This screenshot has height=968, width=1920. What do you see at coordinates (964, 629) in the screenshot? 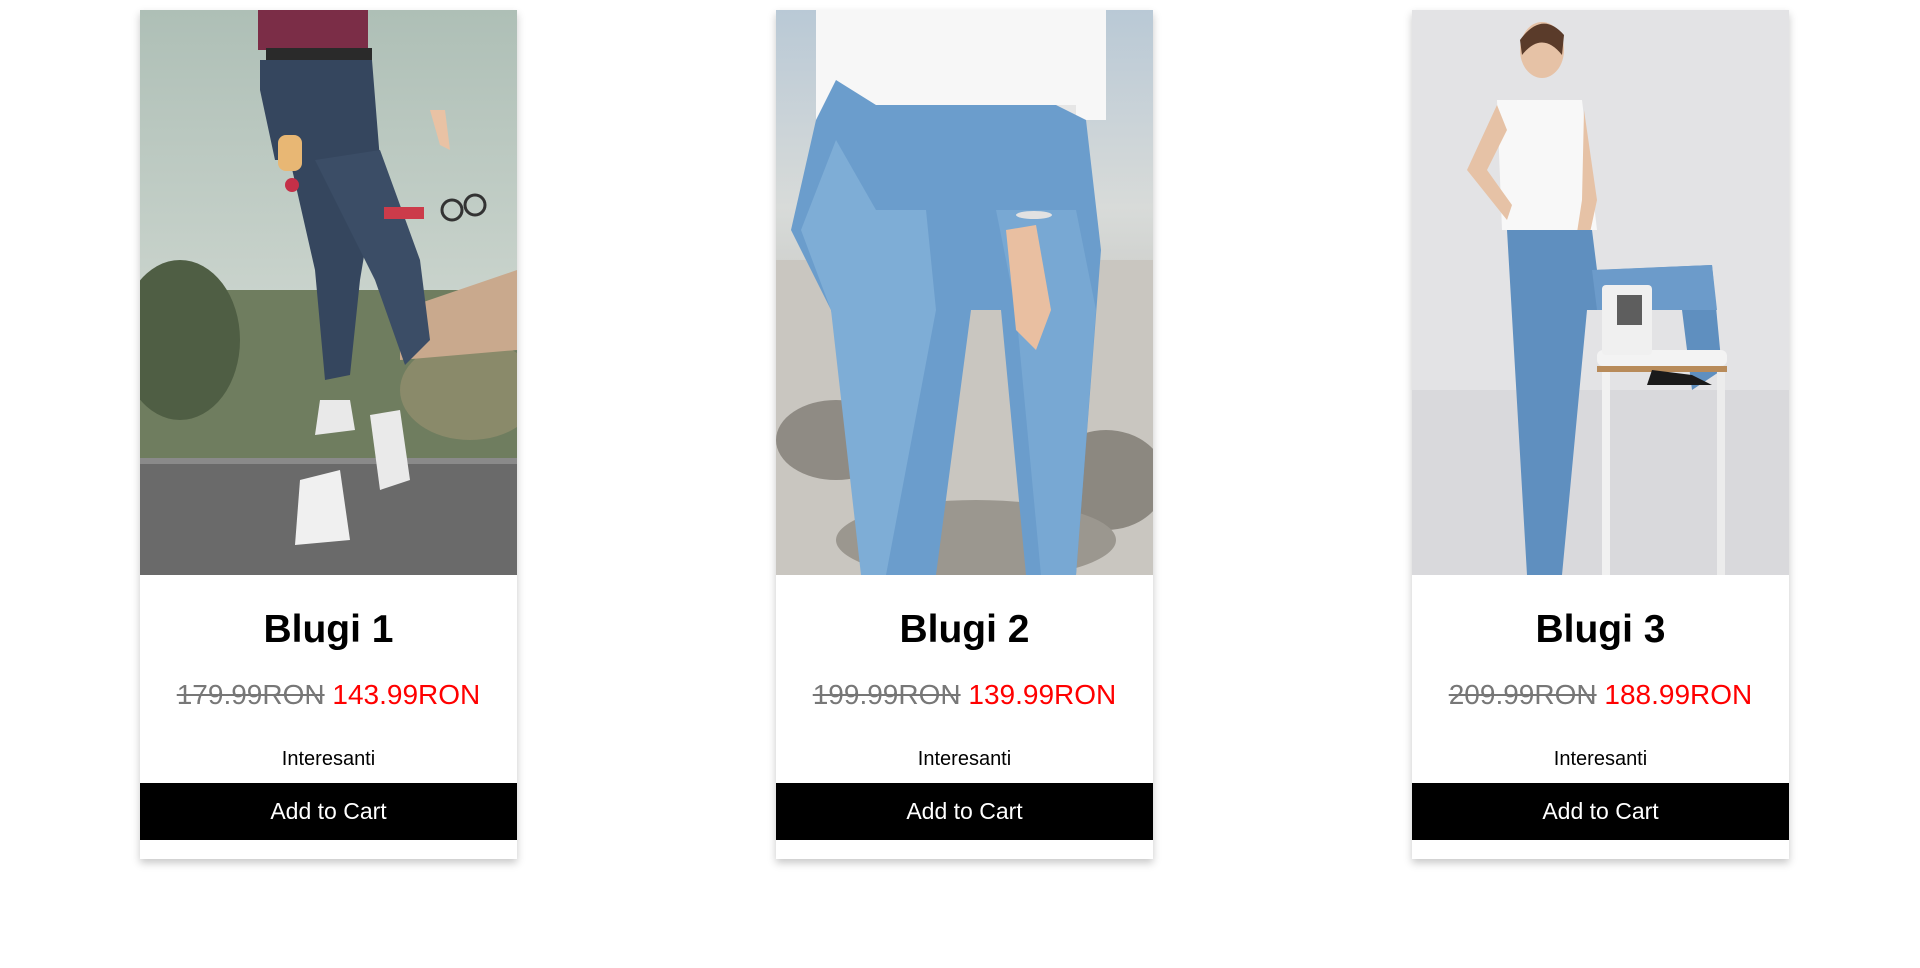
I see `product-title-2: Blugi 2` at bounding box center [964, 629].